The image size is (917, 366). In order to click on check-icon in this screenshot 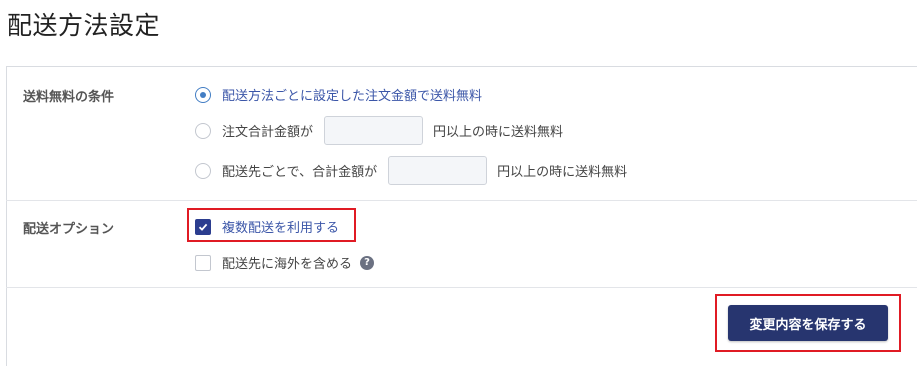, I will do `click(203, 227)`.